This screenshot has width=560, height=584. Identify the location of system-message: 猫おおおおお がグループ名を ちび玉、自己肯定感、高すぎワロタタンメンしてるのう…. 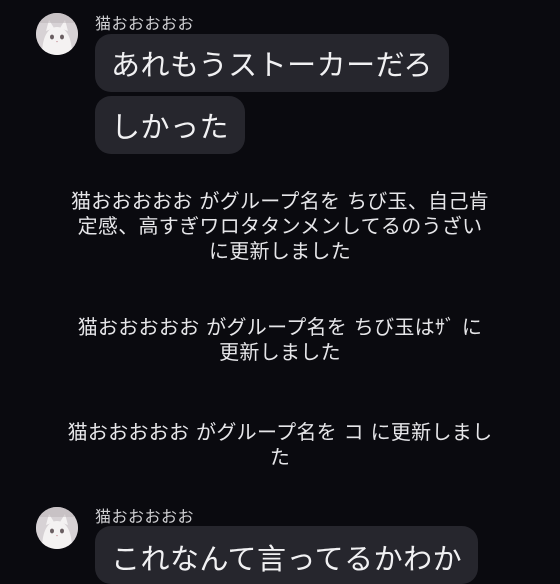
(280, 226).